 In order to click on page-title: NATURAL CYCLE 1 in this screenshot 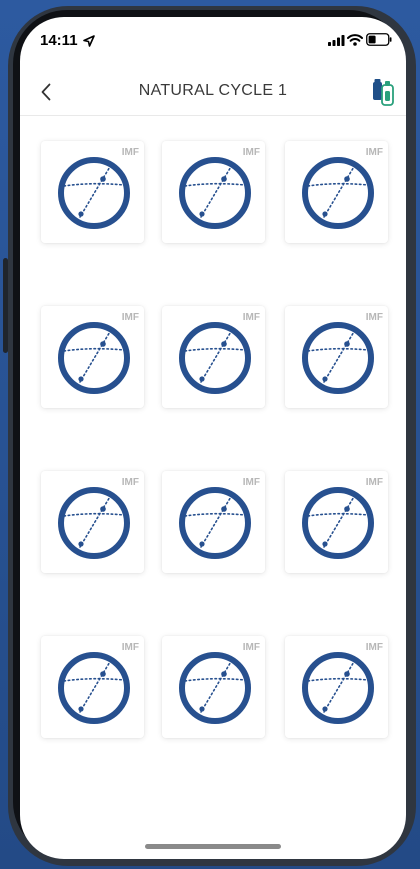, I will do `click(213, 90)`.